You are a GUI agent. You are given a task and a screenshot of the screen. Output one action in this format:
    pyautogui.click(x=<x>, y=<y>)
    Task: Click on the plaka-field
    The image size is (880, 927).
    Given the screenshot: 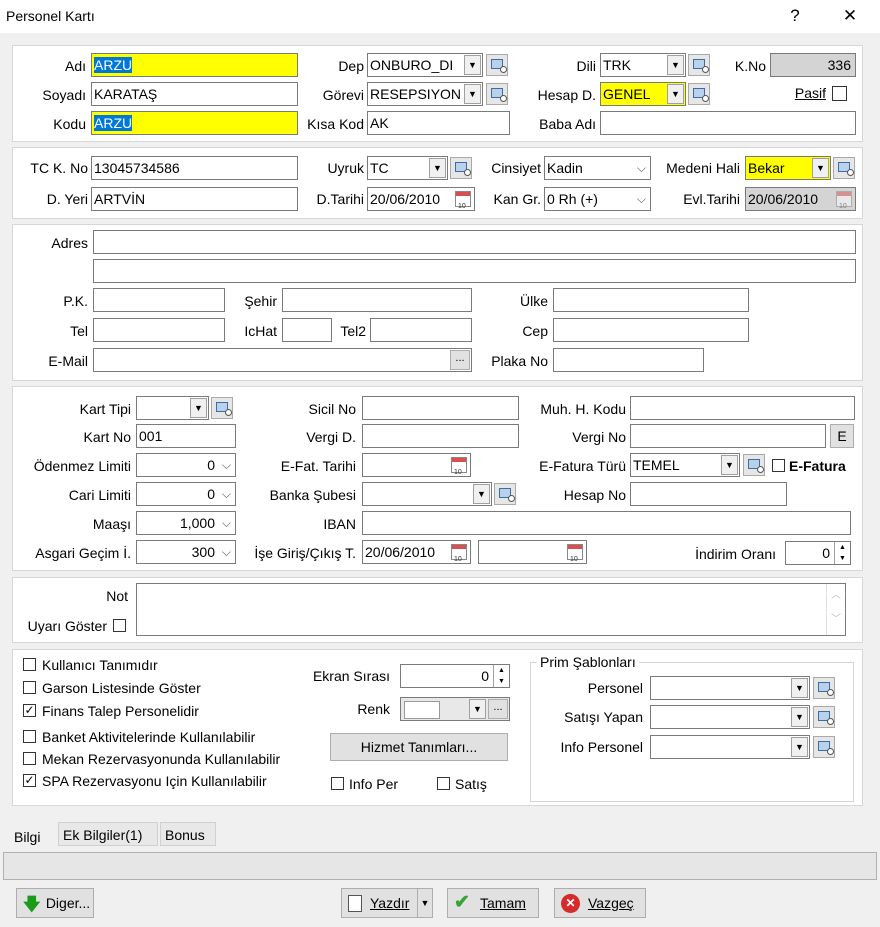 What is the action you would take?
    pyautogui.click(x=628, y=360)
    